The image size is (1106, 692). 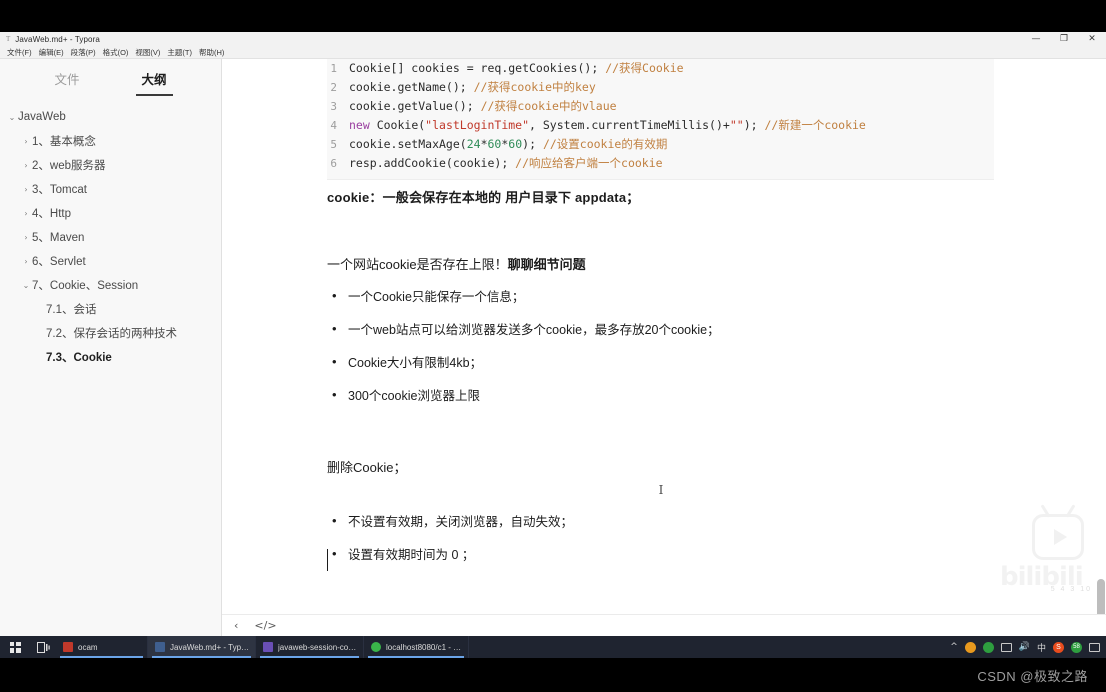 I want to click on vertical-scrollbar, so click(x=1101, y=336).